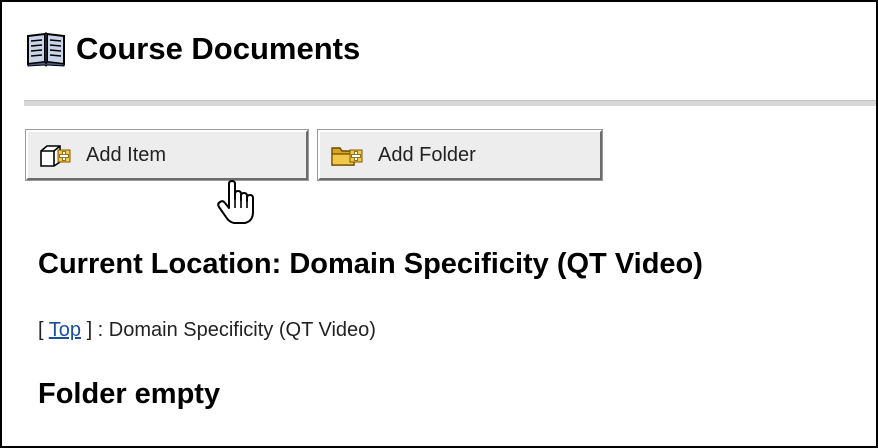 This screenshot has width=878, height=448. Describe the element at coordinates (126, 154) in the screenshot. I see `add-item-label: Add Item` at that location.